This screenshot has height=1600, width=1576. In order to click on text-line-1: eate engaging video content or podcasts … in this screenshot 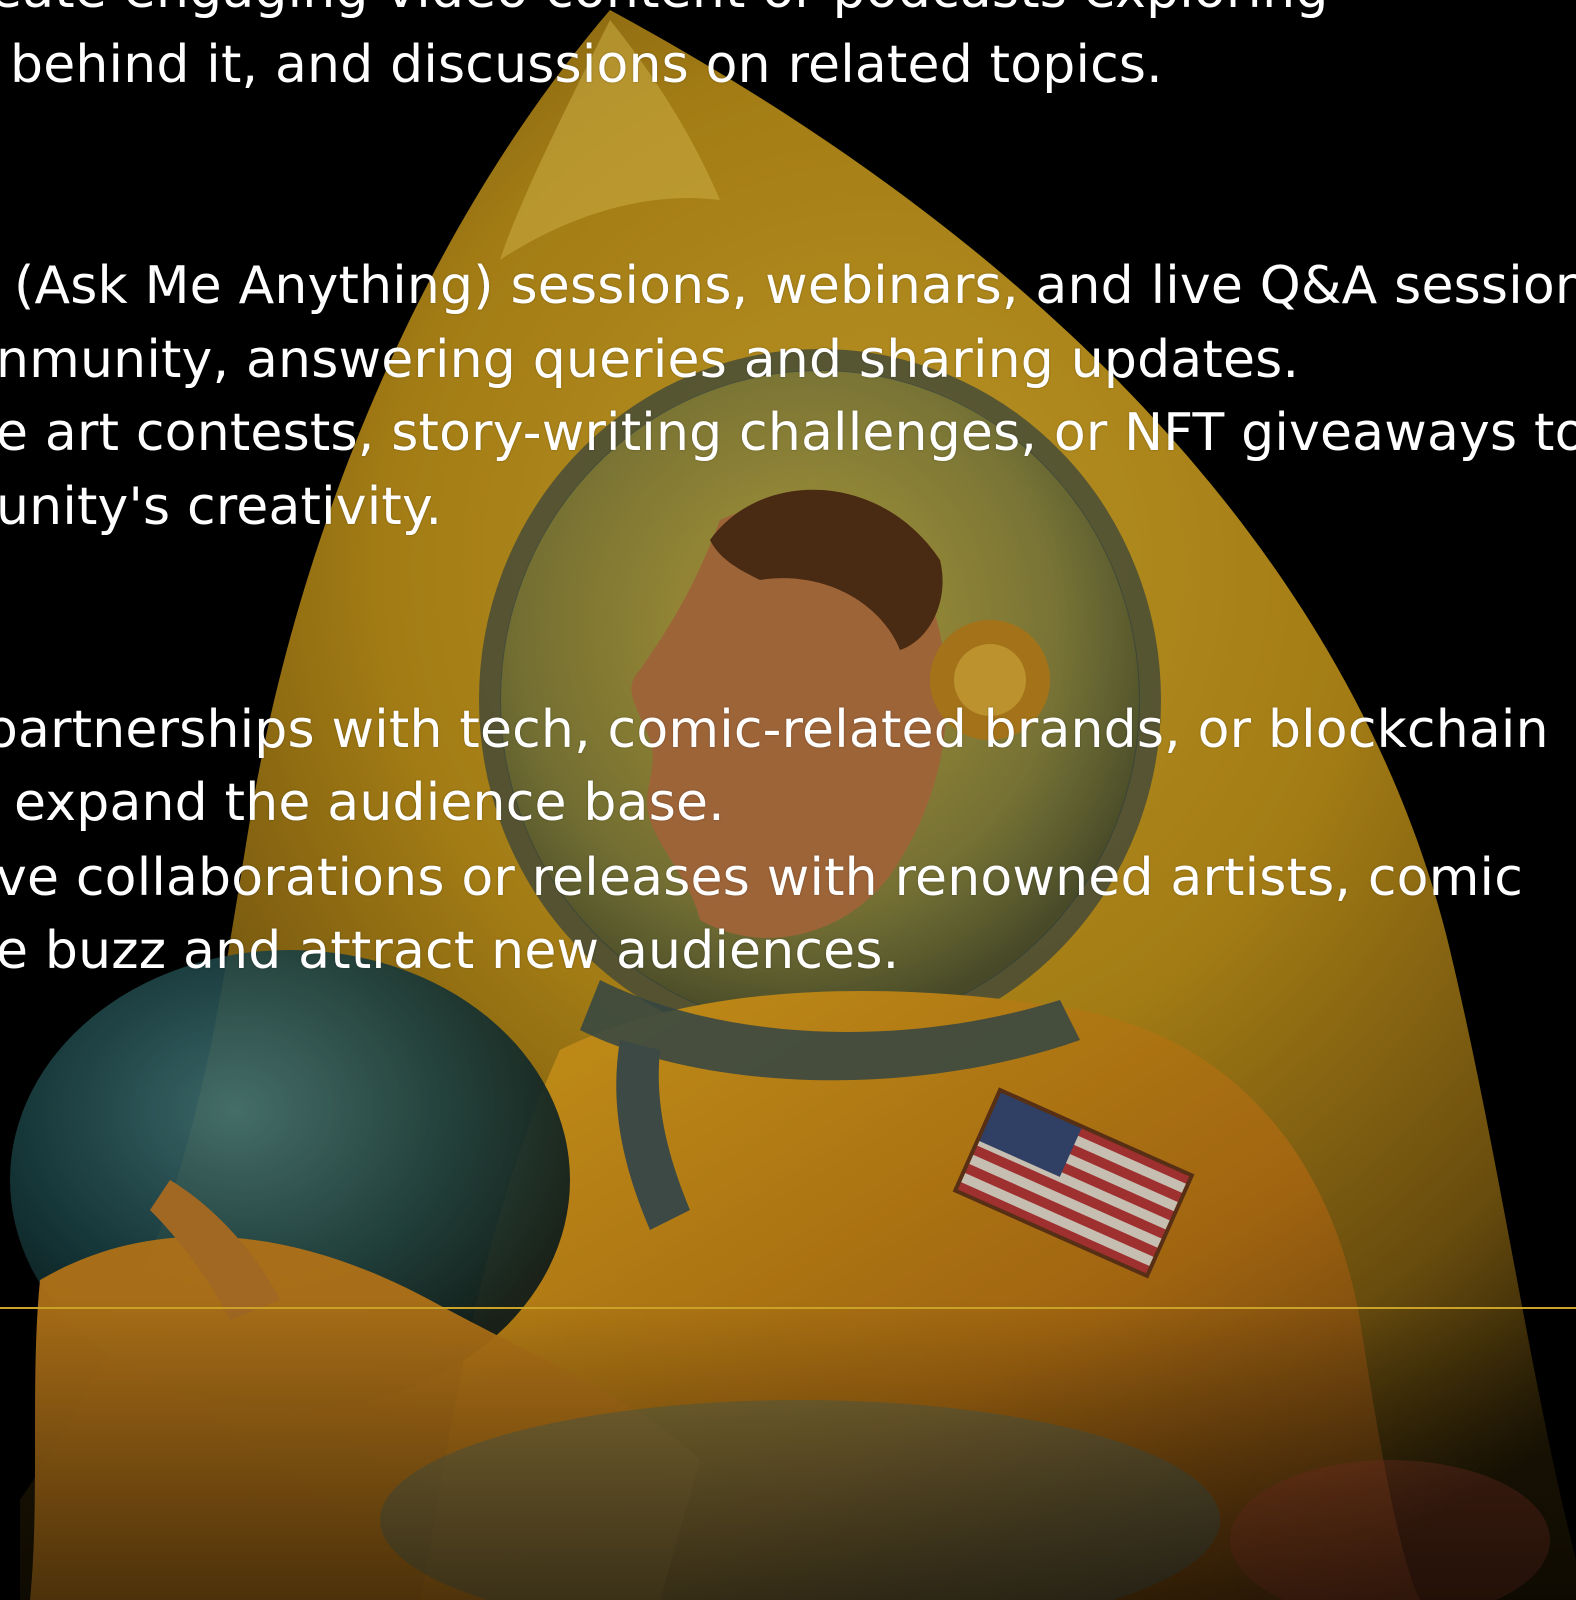, I will do `click(664, 10)`.